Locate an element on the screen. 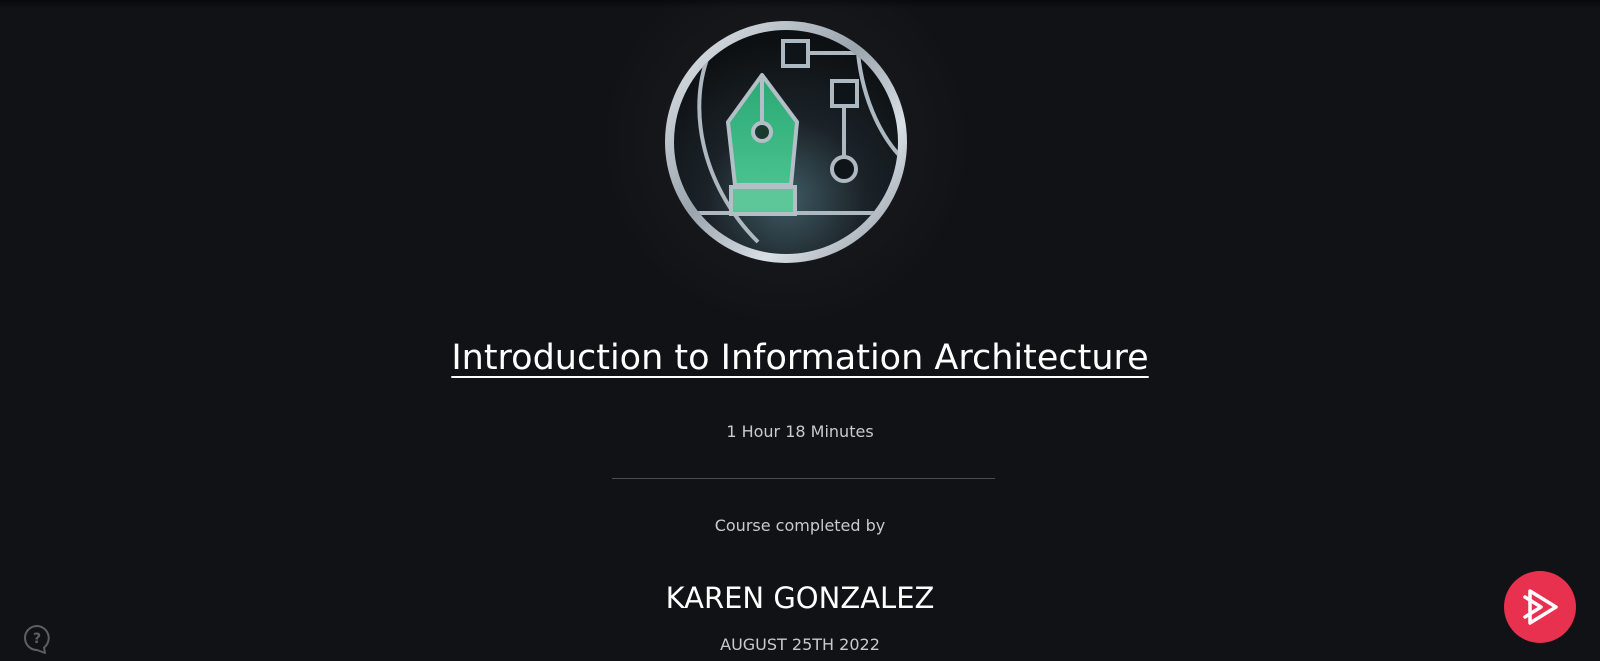  learner-name: KAREN GONZALEZ is located at coordinates (800, 598).